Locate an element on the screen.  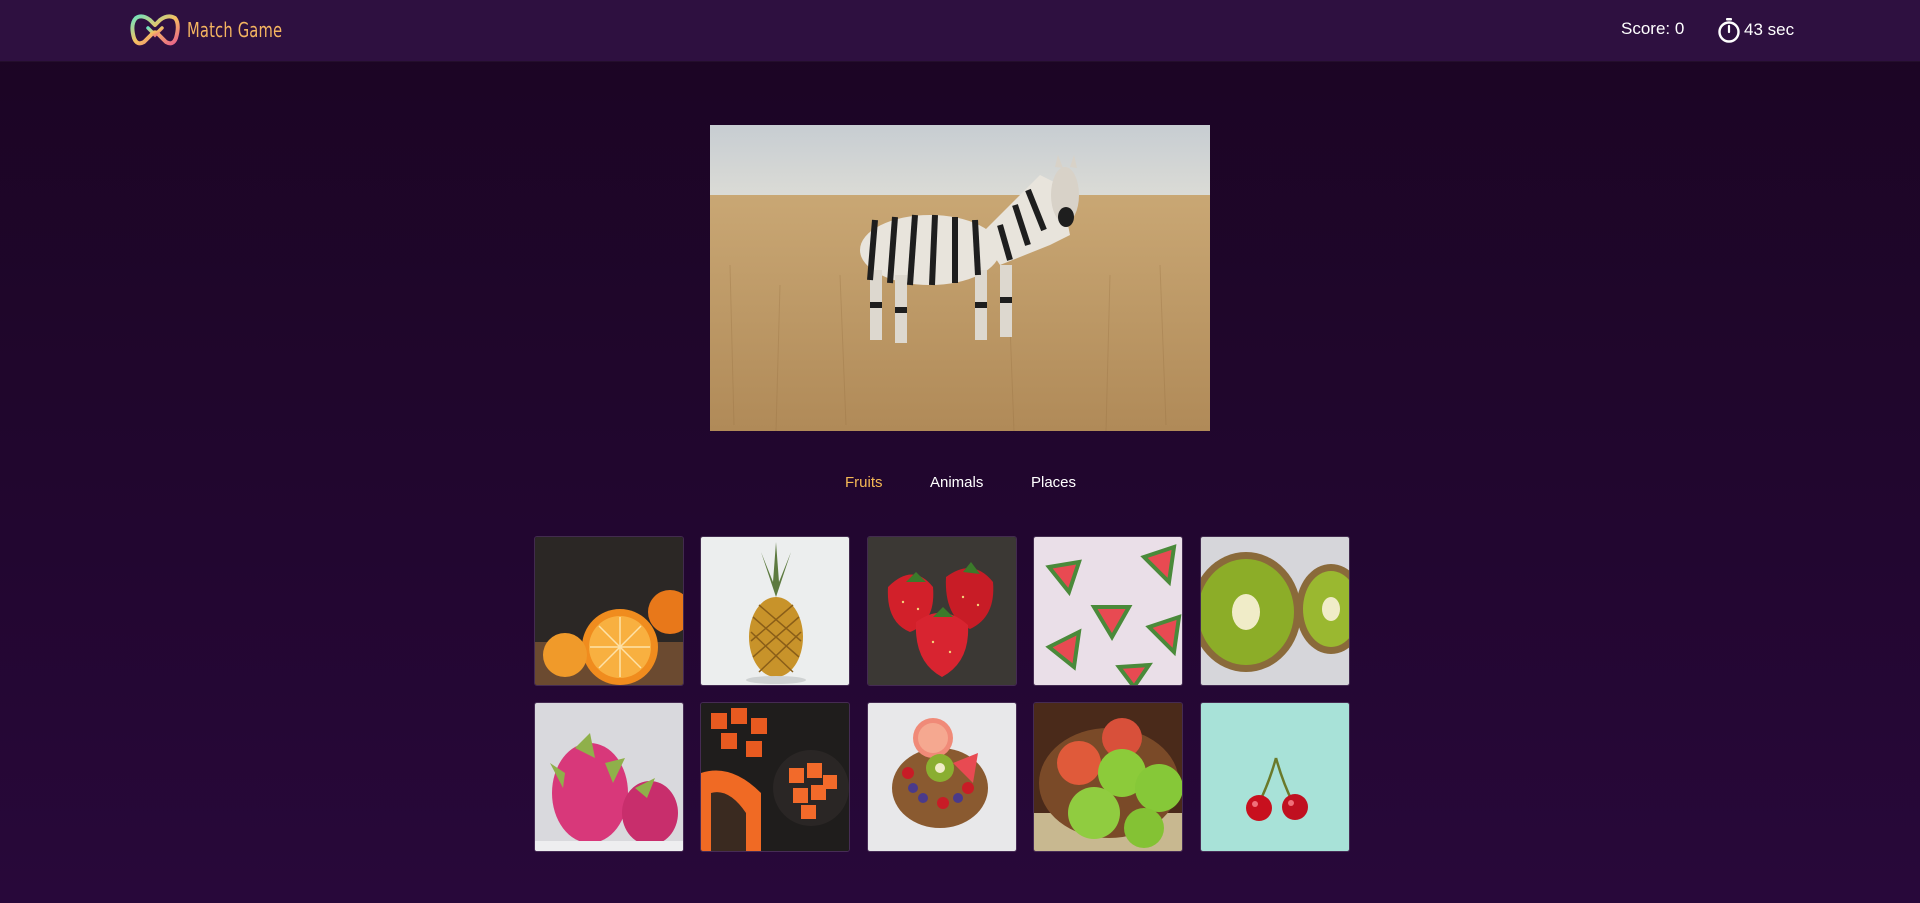
category-tabs: Fruits Animals Places is located at coordinates (960, 484).